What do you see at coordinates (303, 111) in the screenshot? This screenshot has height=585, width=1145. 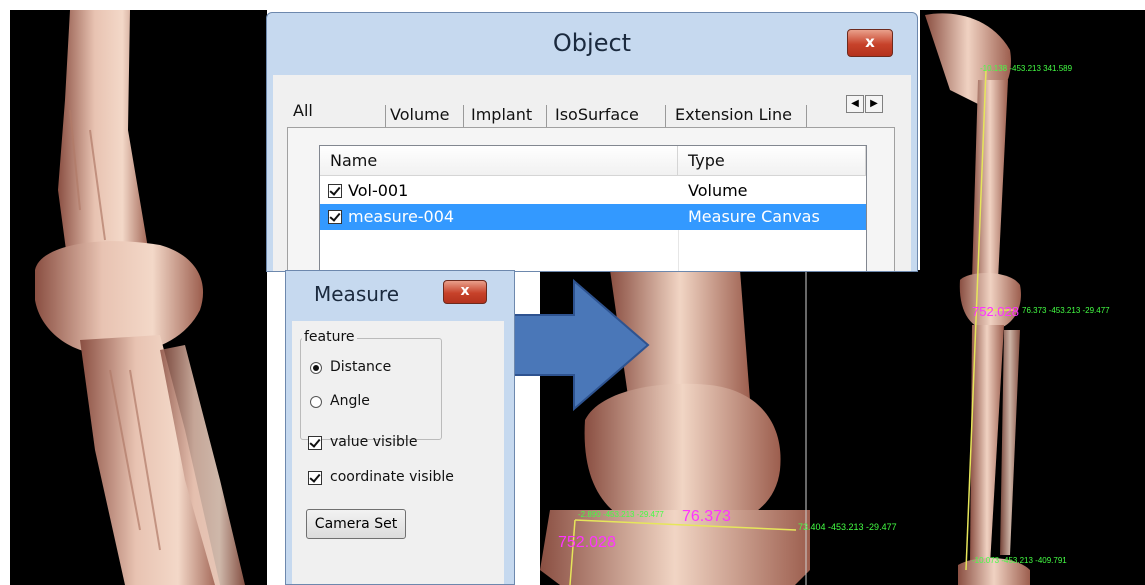 I see `tab-all: All` at bounding box center [303, 111].